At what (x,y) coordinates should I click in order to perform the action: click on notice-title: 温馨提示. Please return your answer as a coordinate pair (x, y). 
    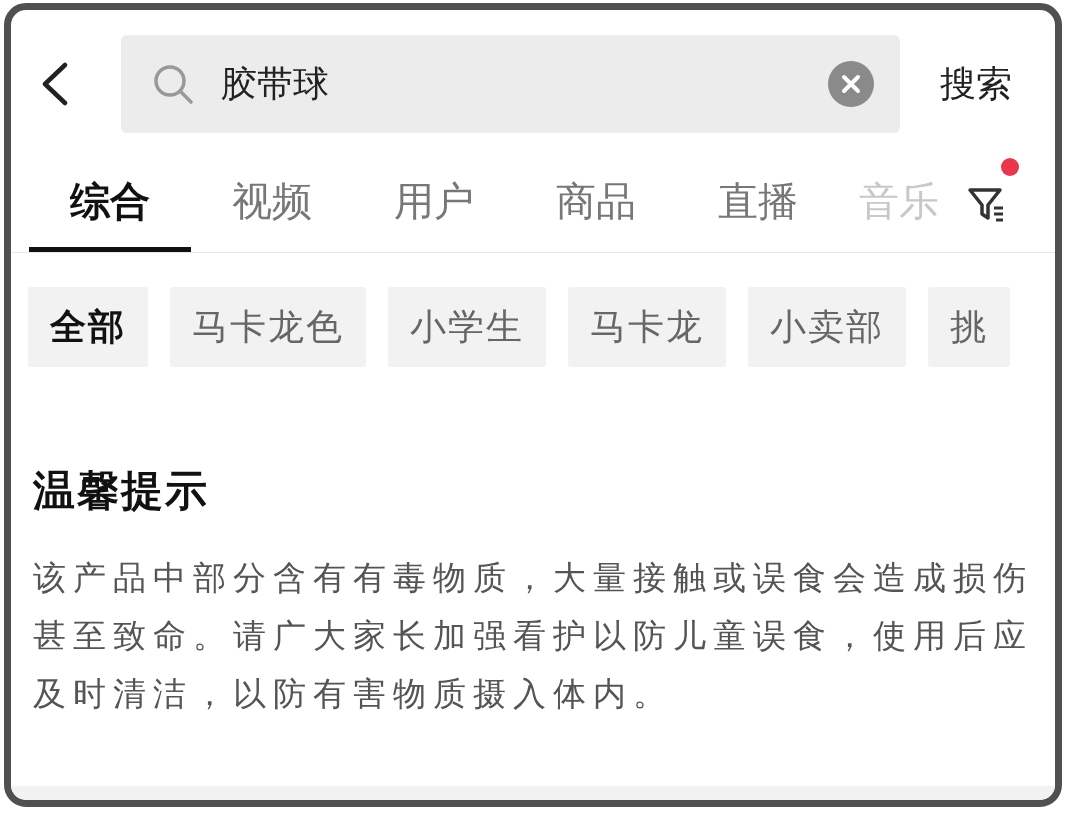
    Looking at the image, I should click on (121, 491).